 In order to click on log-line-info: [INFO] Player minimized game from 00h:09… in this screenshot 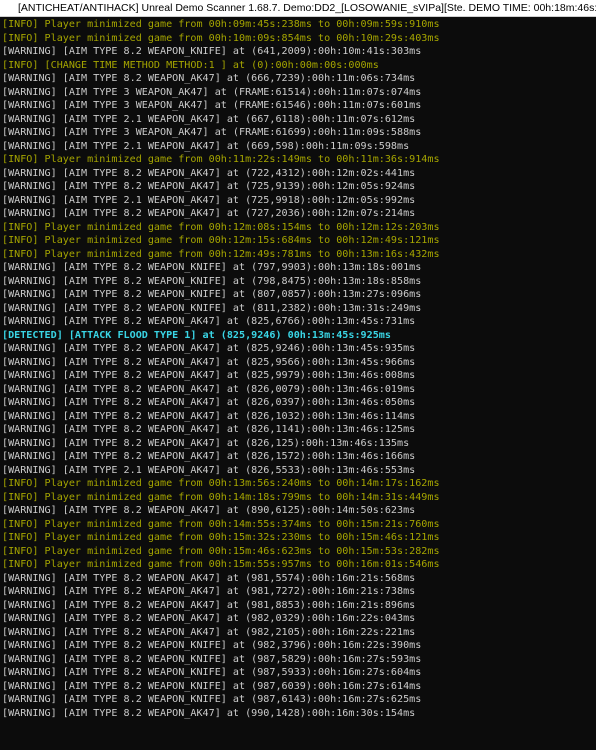, I will do `click(221, 24)`.